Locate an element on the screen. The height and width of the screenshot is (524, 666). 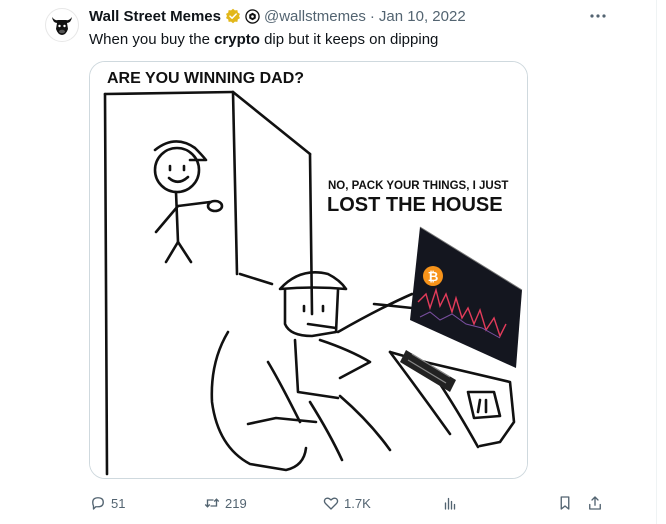
tweet-text-end: dip but it keeps on dipping is located at coordinates (349, 39).